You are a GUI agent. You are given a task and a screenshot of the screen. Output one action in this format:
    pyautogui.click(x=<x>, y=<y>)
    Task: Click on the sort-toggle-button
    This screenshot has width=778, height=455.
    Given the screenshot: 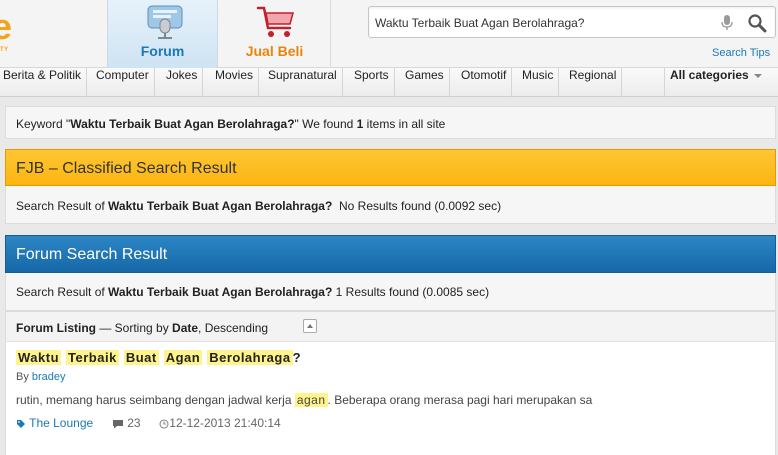 What is the action you would take?
    pyautogui.click(x=310, y=326)
    